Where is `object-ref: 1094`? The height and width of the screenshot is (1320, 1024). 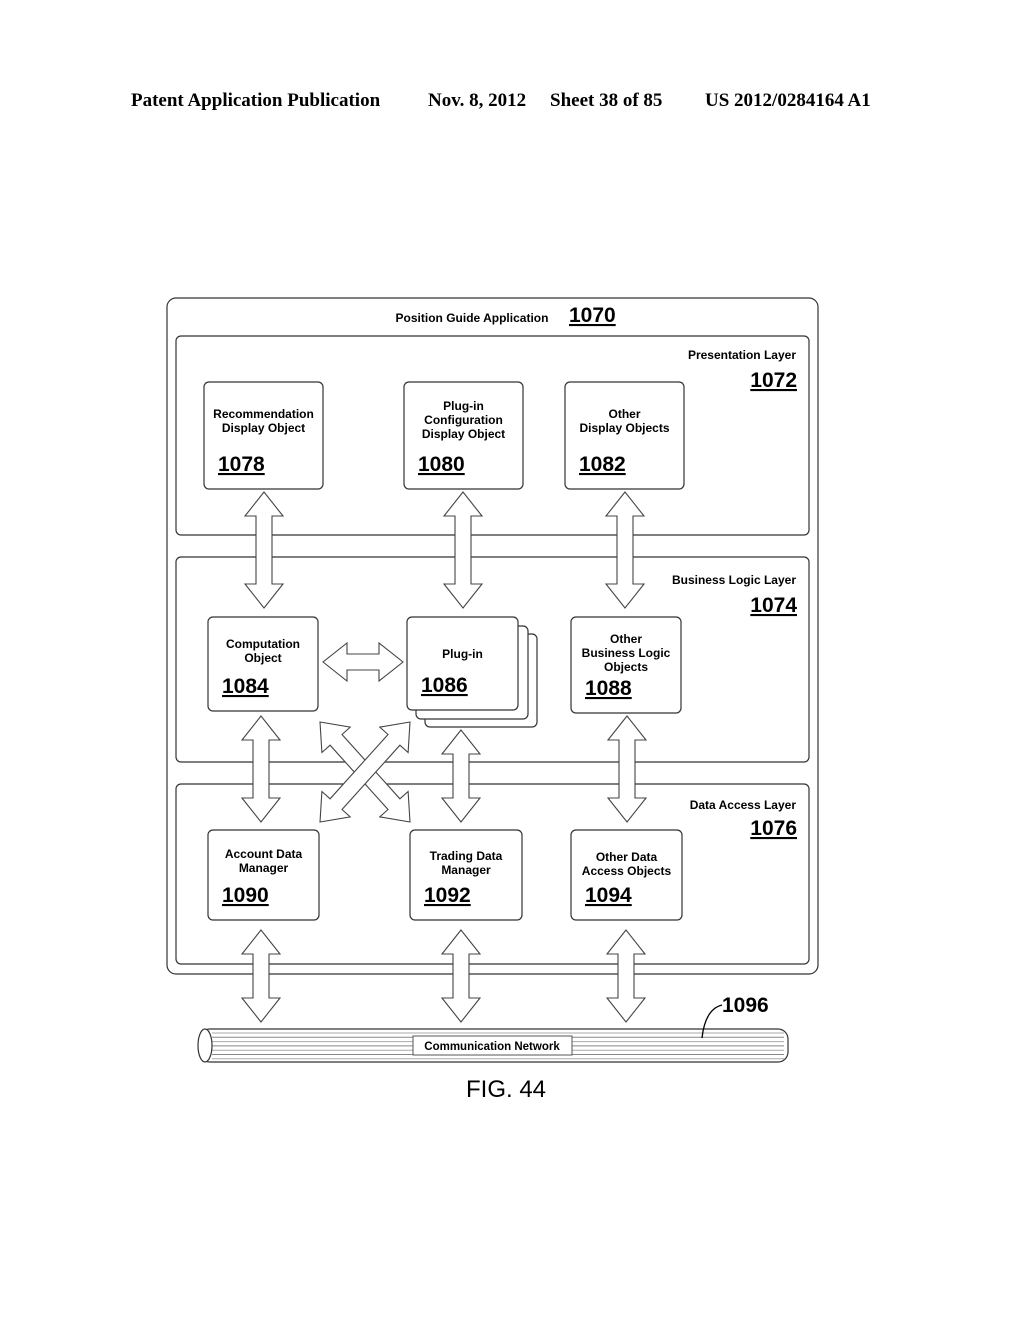 object-ref: 1094 is located at coordinates (608, 895).